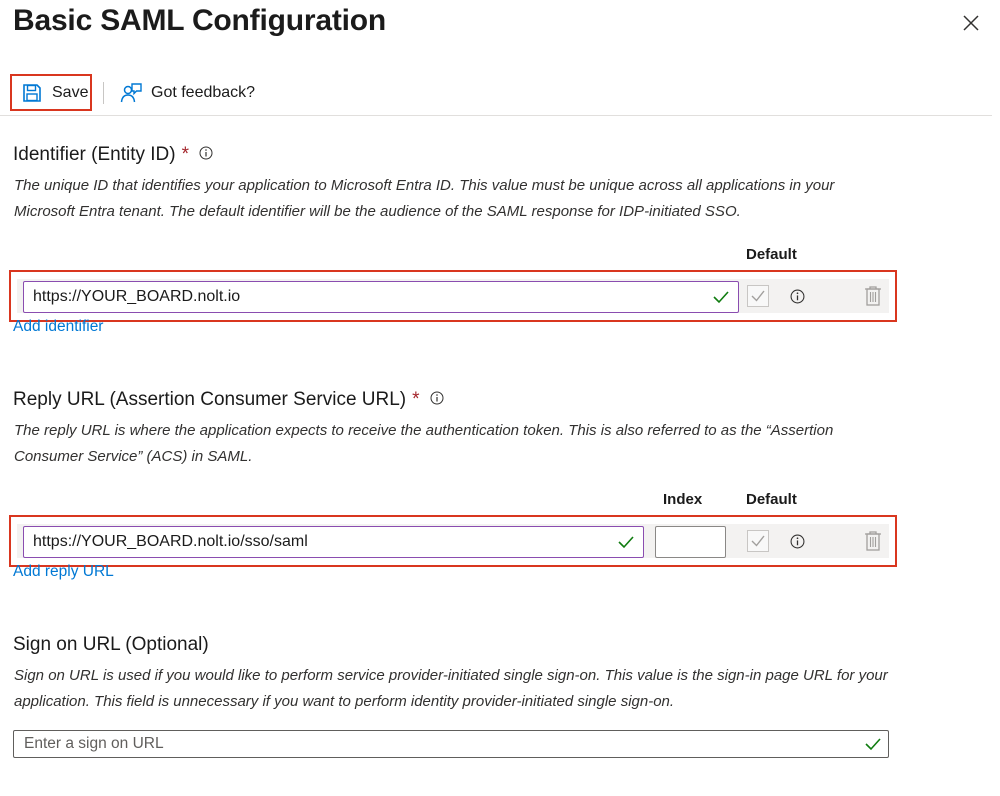 Image resolution: width=1000 pixels, height=796 pixels. Describe the element at coordinates (690, 542) in the screenshot. I see `reply-url-index-input` at that location.